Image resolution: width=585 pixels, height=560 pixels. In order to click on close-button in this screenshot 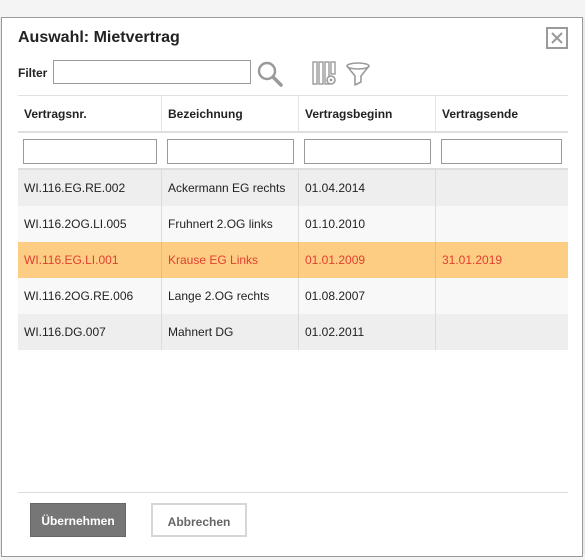, I will do `click(557, 38)`.